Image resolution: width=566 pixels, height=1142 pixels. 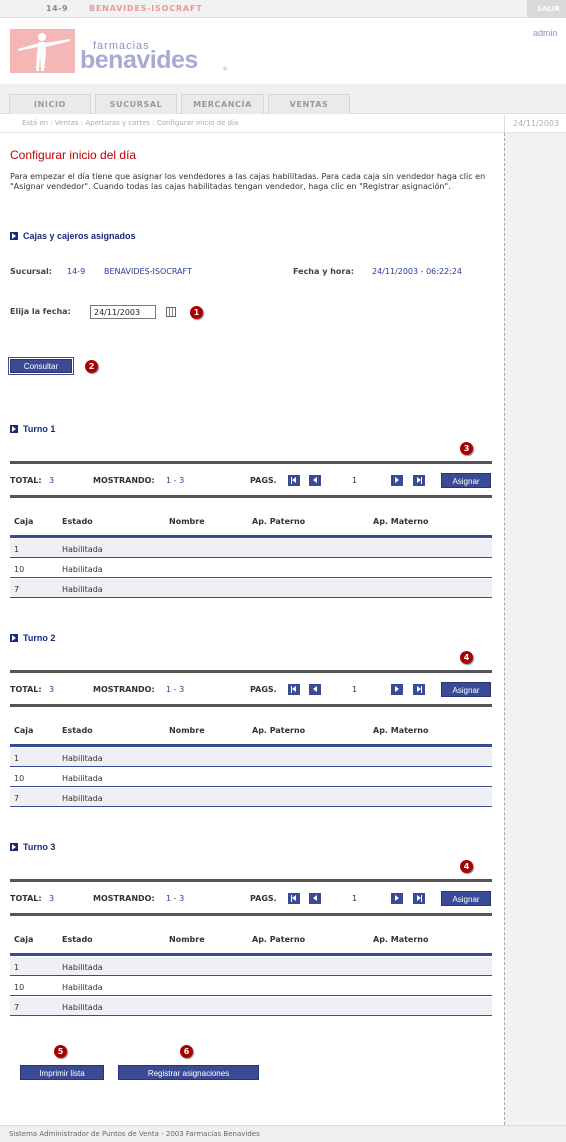 I want to click on step-bullet: 4, so click(x=466, y=866).